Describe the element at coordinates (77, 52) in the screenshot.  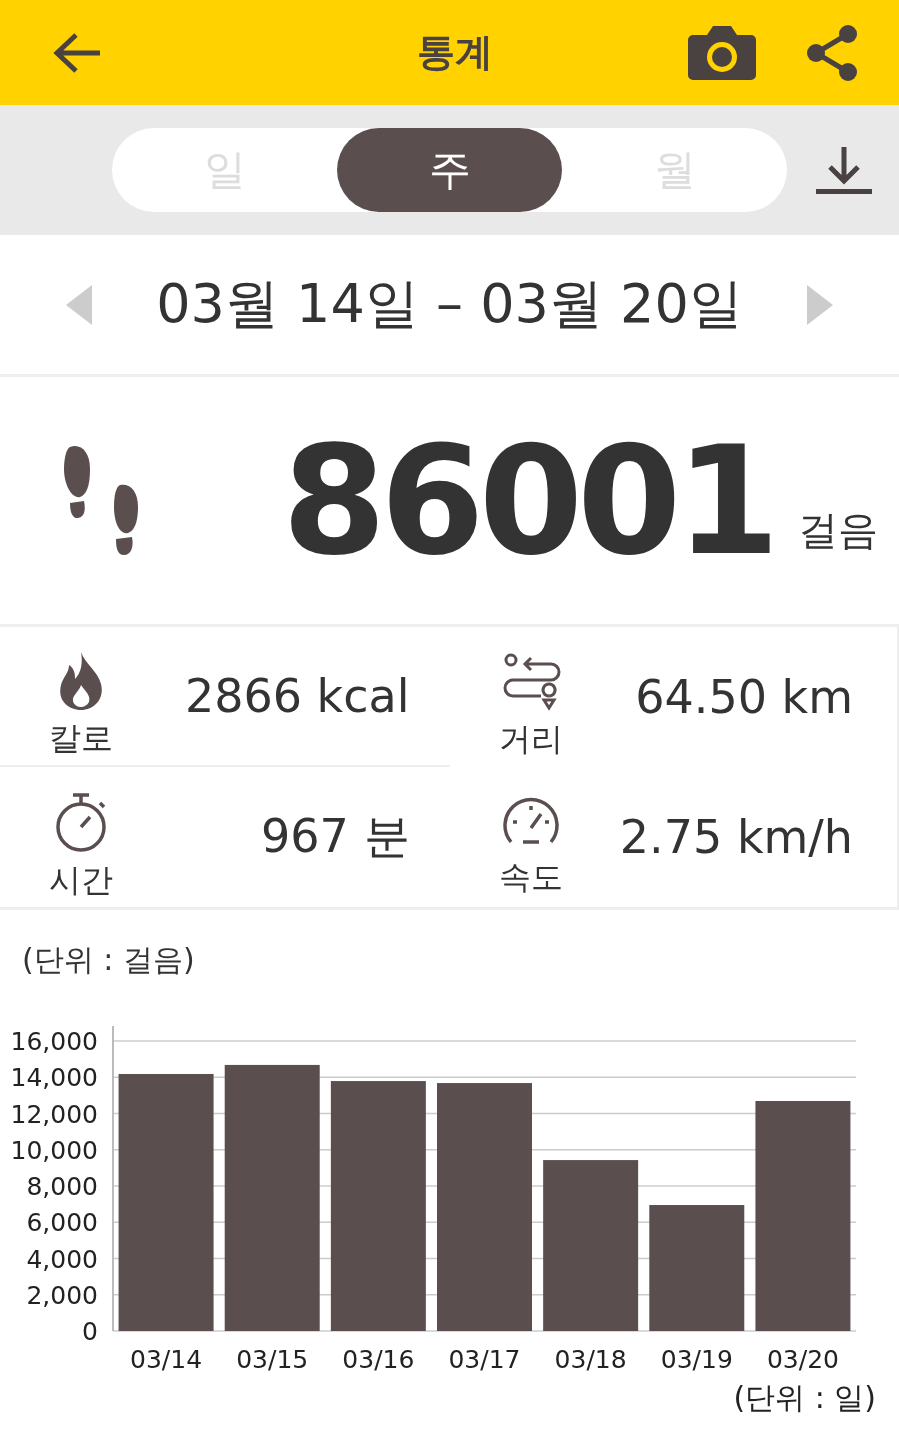
I see `back-icon` at that location.